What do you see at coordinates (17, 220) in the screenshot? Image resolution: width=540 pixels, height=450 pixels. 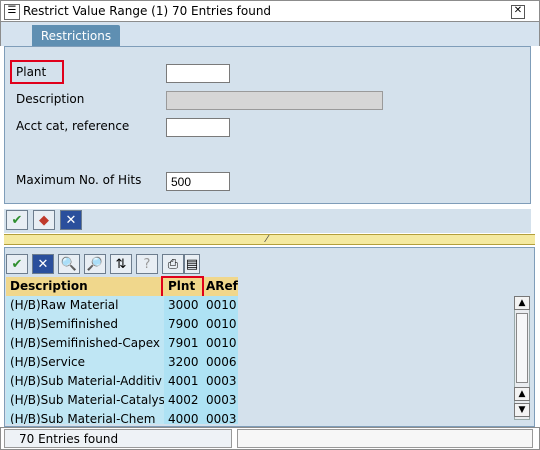 I see `confirm-button: ✔` at bounding box center [17, 220].